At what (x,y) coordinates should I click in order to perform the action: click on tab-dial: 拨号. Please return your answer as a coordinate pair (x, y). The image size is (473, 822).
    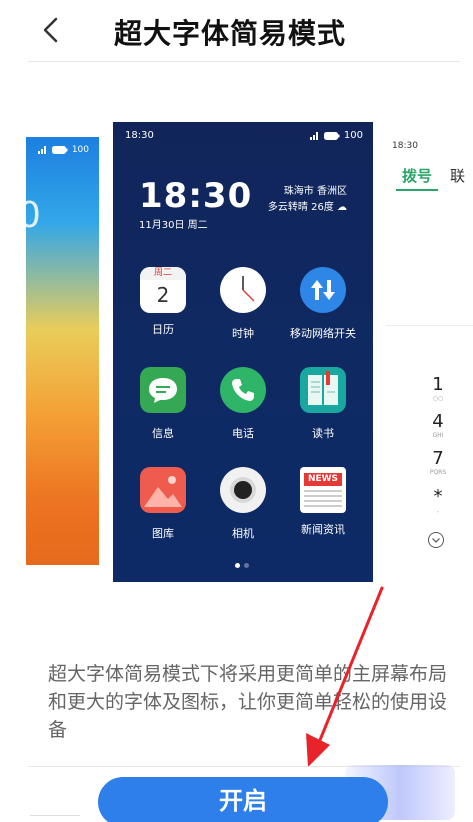
    Looking at the image, I should click on (417, 176).